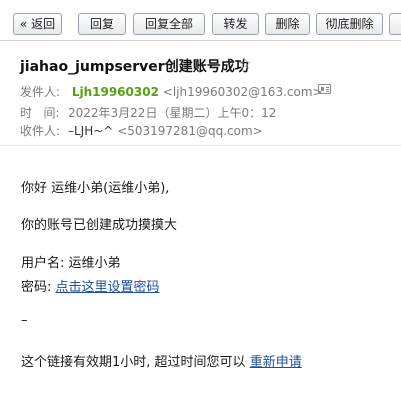  I want to click on greeting-text: 你好 运维小弟(运维小弟),, so click(95, 188).